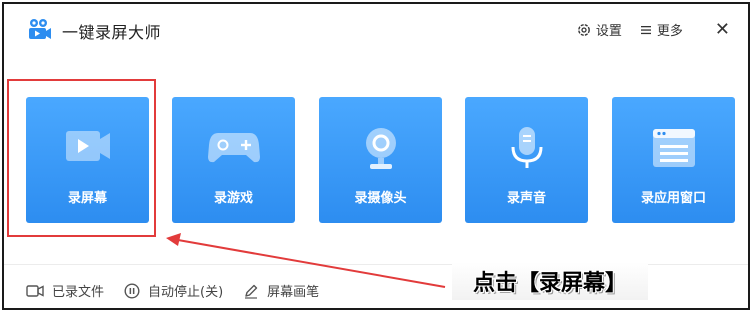 The width and height of the screenshot is (754, 314). I want to click on record-audio-label: 录声音, so click(526, 198).